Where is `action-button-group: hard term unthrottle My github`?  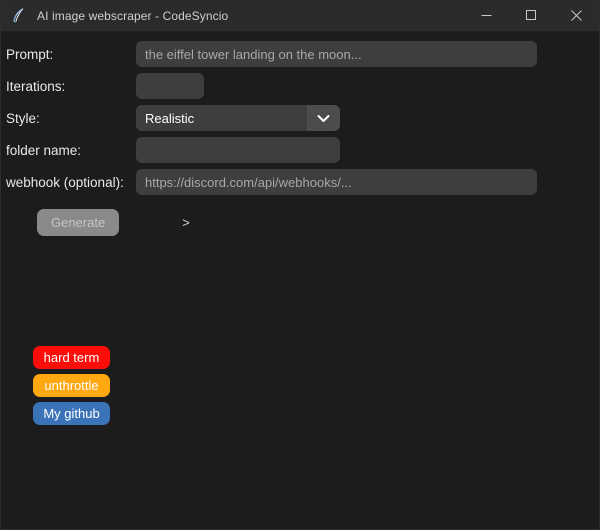
action-button-group: hard term unthrottle My github is located at coordinates (71, 385).